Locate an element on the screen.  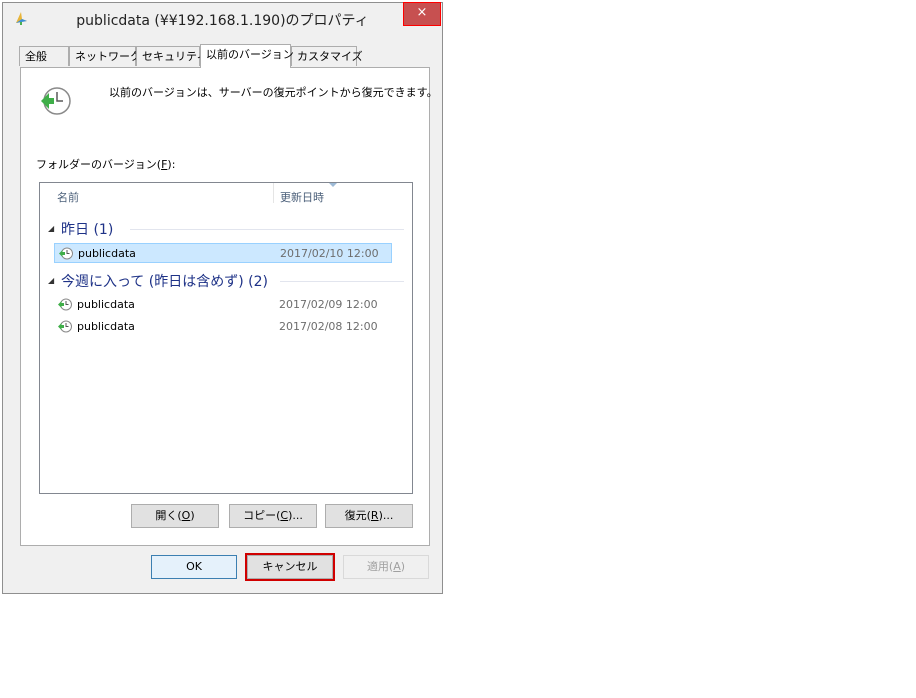
button-label: 開く( is located at coordinates (168, 515).